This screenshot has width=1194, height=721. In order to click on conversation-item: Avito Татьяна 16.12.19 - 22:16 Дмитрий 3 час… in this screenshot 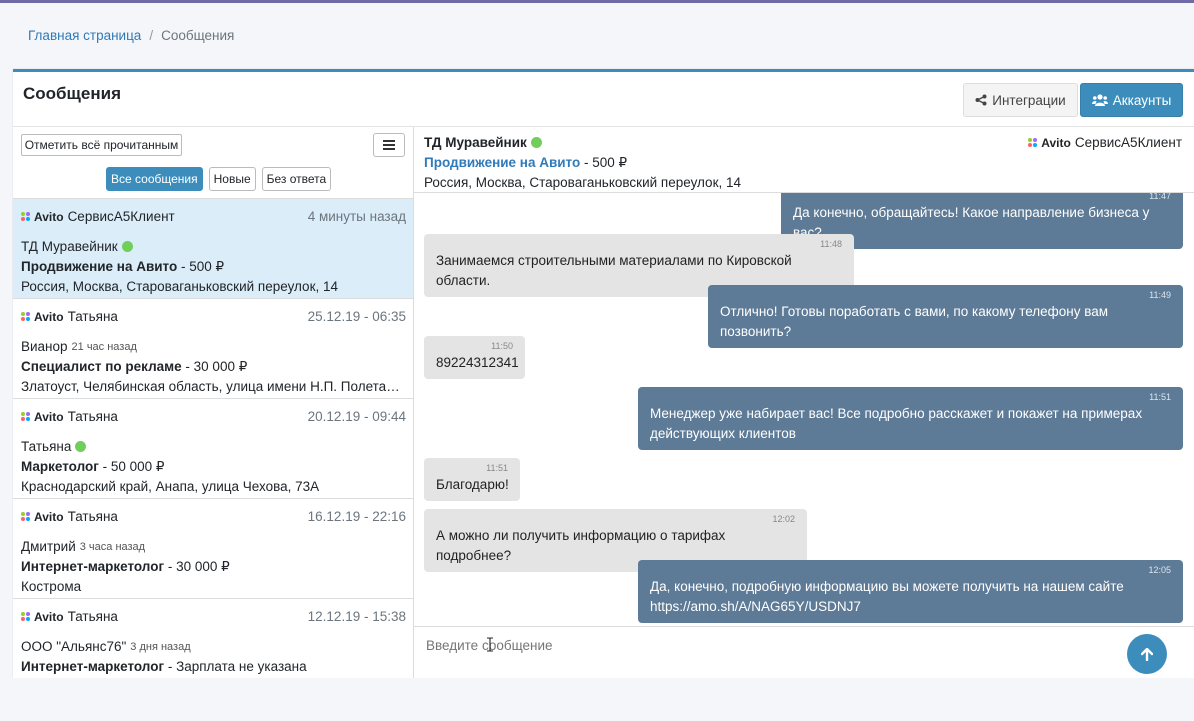, I will do `click(213, 549)`.